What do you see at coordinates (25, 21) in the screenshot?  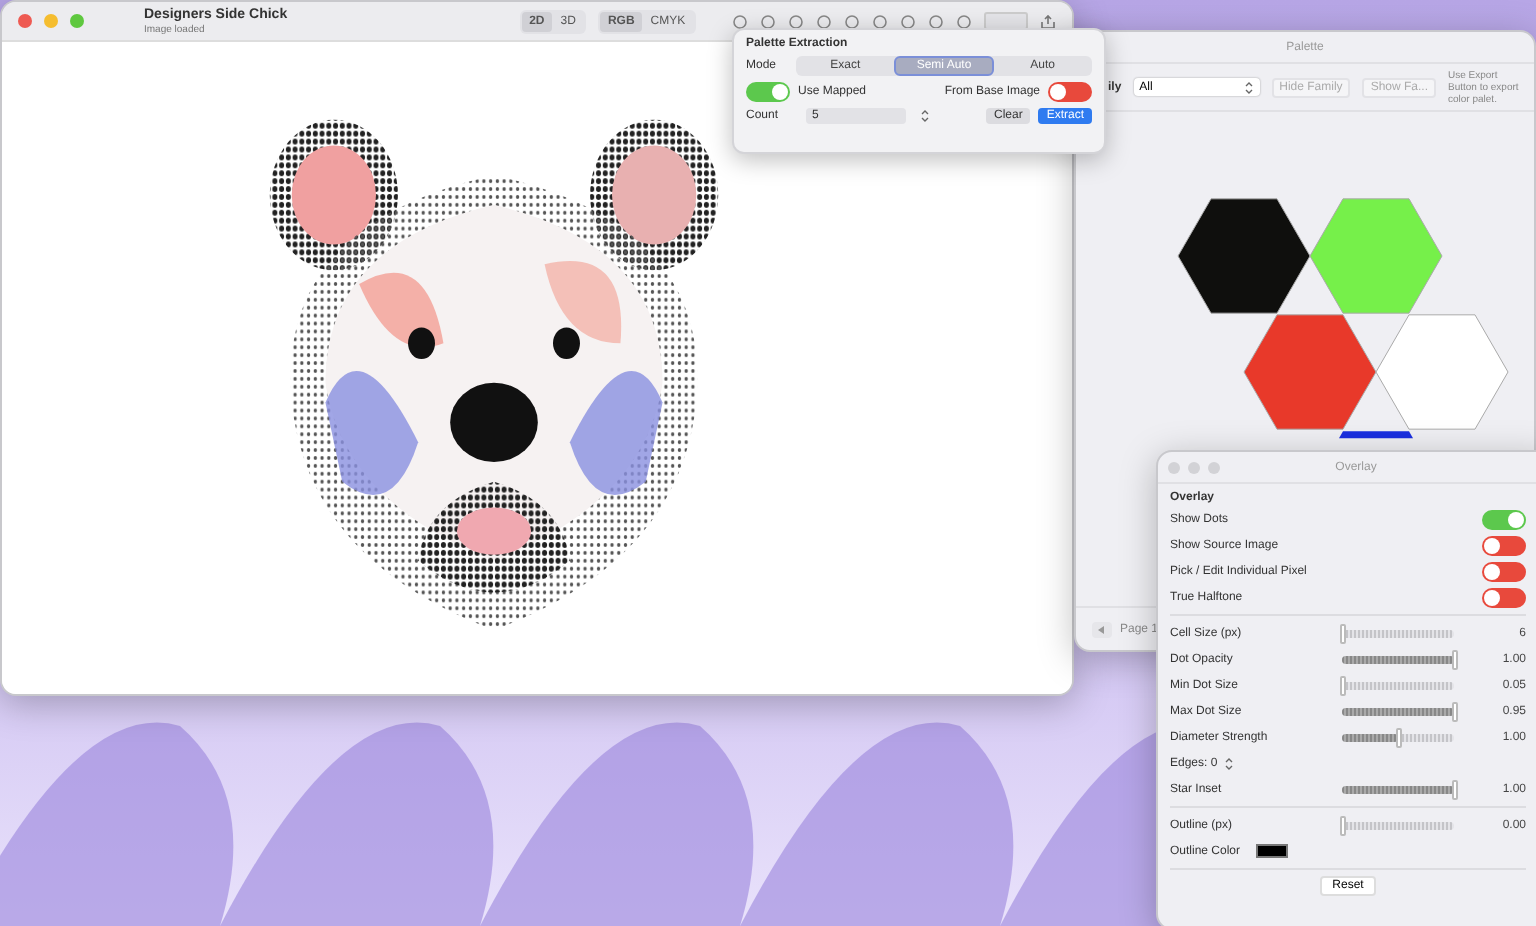 I see `close-button` at bounding box center [25, 21].